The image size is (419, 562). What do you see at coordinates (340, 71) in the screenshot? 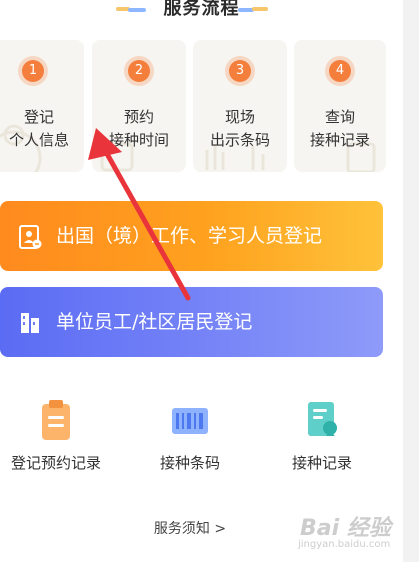
I see `step-number-badge: 4` at bounding box center [340, 71].